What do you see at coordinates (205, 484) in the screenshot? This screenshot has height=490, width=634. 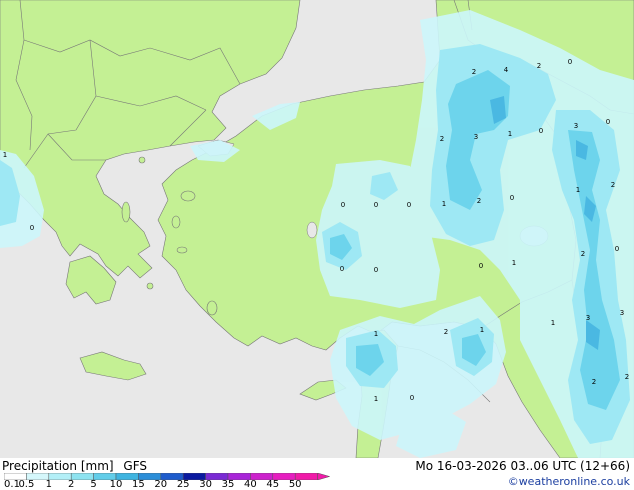 I see `legend-tick-label: 30` at bounding box center [205, 484].